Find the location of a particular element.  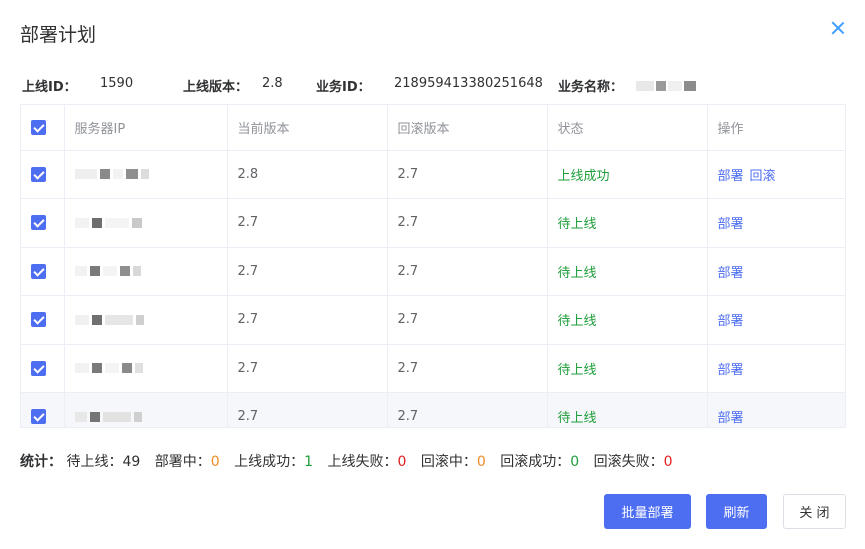

rollback-success-label: 回滚成功： is located at coordinates (535, 462).